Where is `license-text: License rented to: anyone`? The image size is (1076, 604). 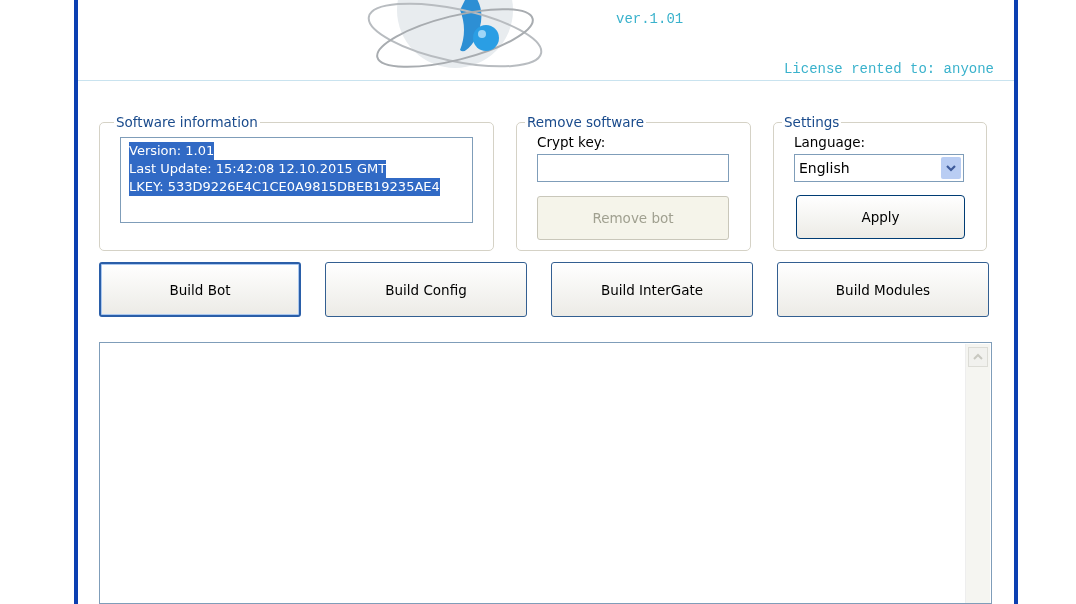
license-text: License rented to: anyone is located at coordinates (888, 69).